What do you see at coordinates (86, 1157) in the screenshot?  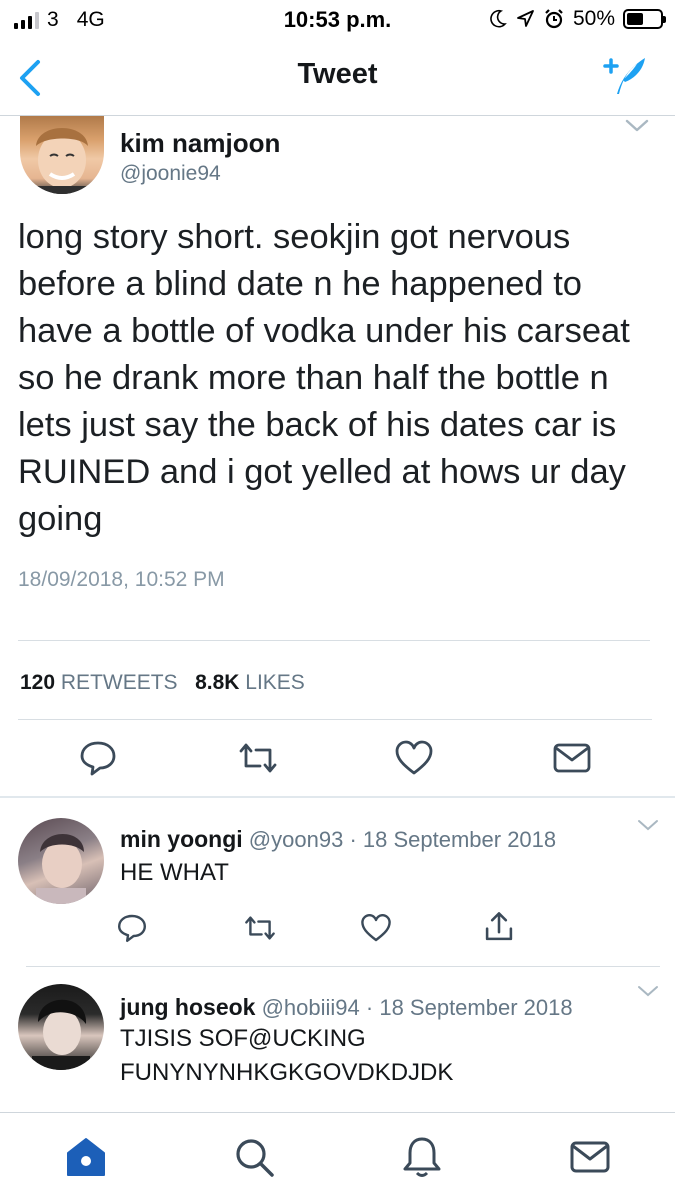 I see `home-icon` at bounding box center [86, 1157].